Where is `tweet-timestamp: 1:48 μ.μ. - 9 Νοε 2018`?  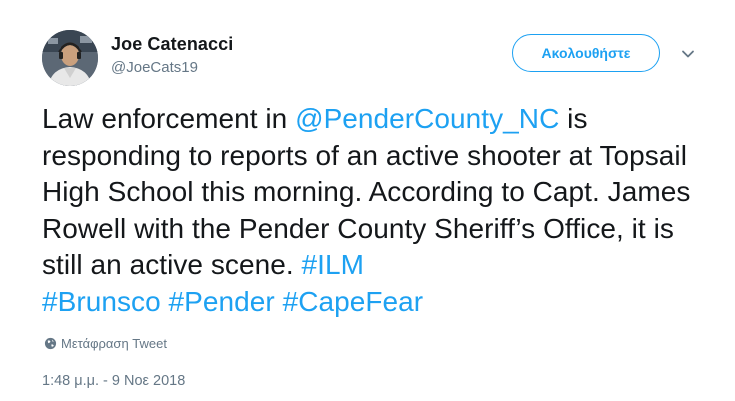
tweet-timestamp: 1:48 μ.μ. - 9 Νοε 2018 is located at coordinates (113, 381).